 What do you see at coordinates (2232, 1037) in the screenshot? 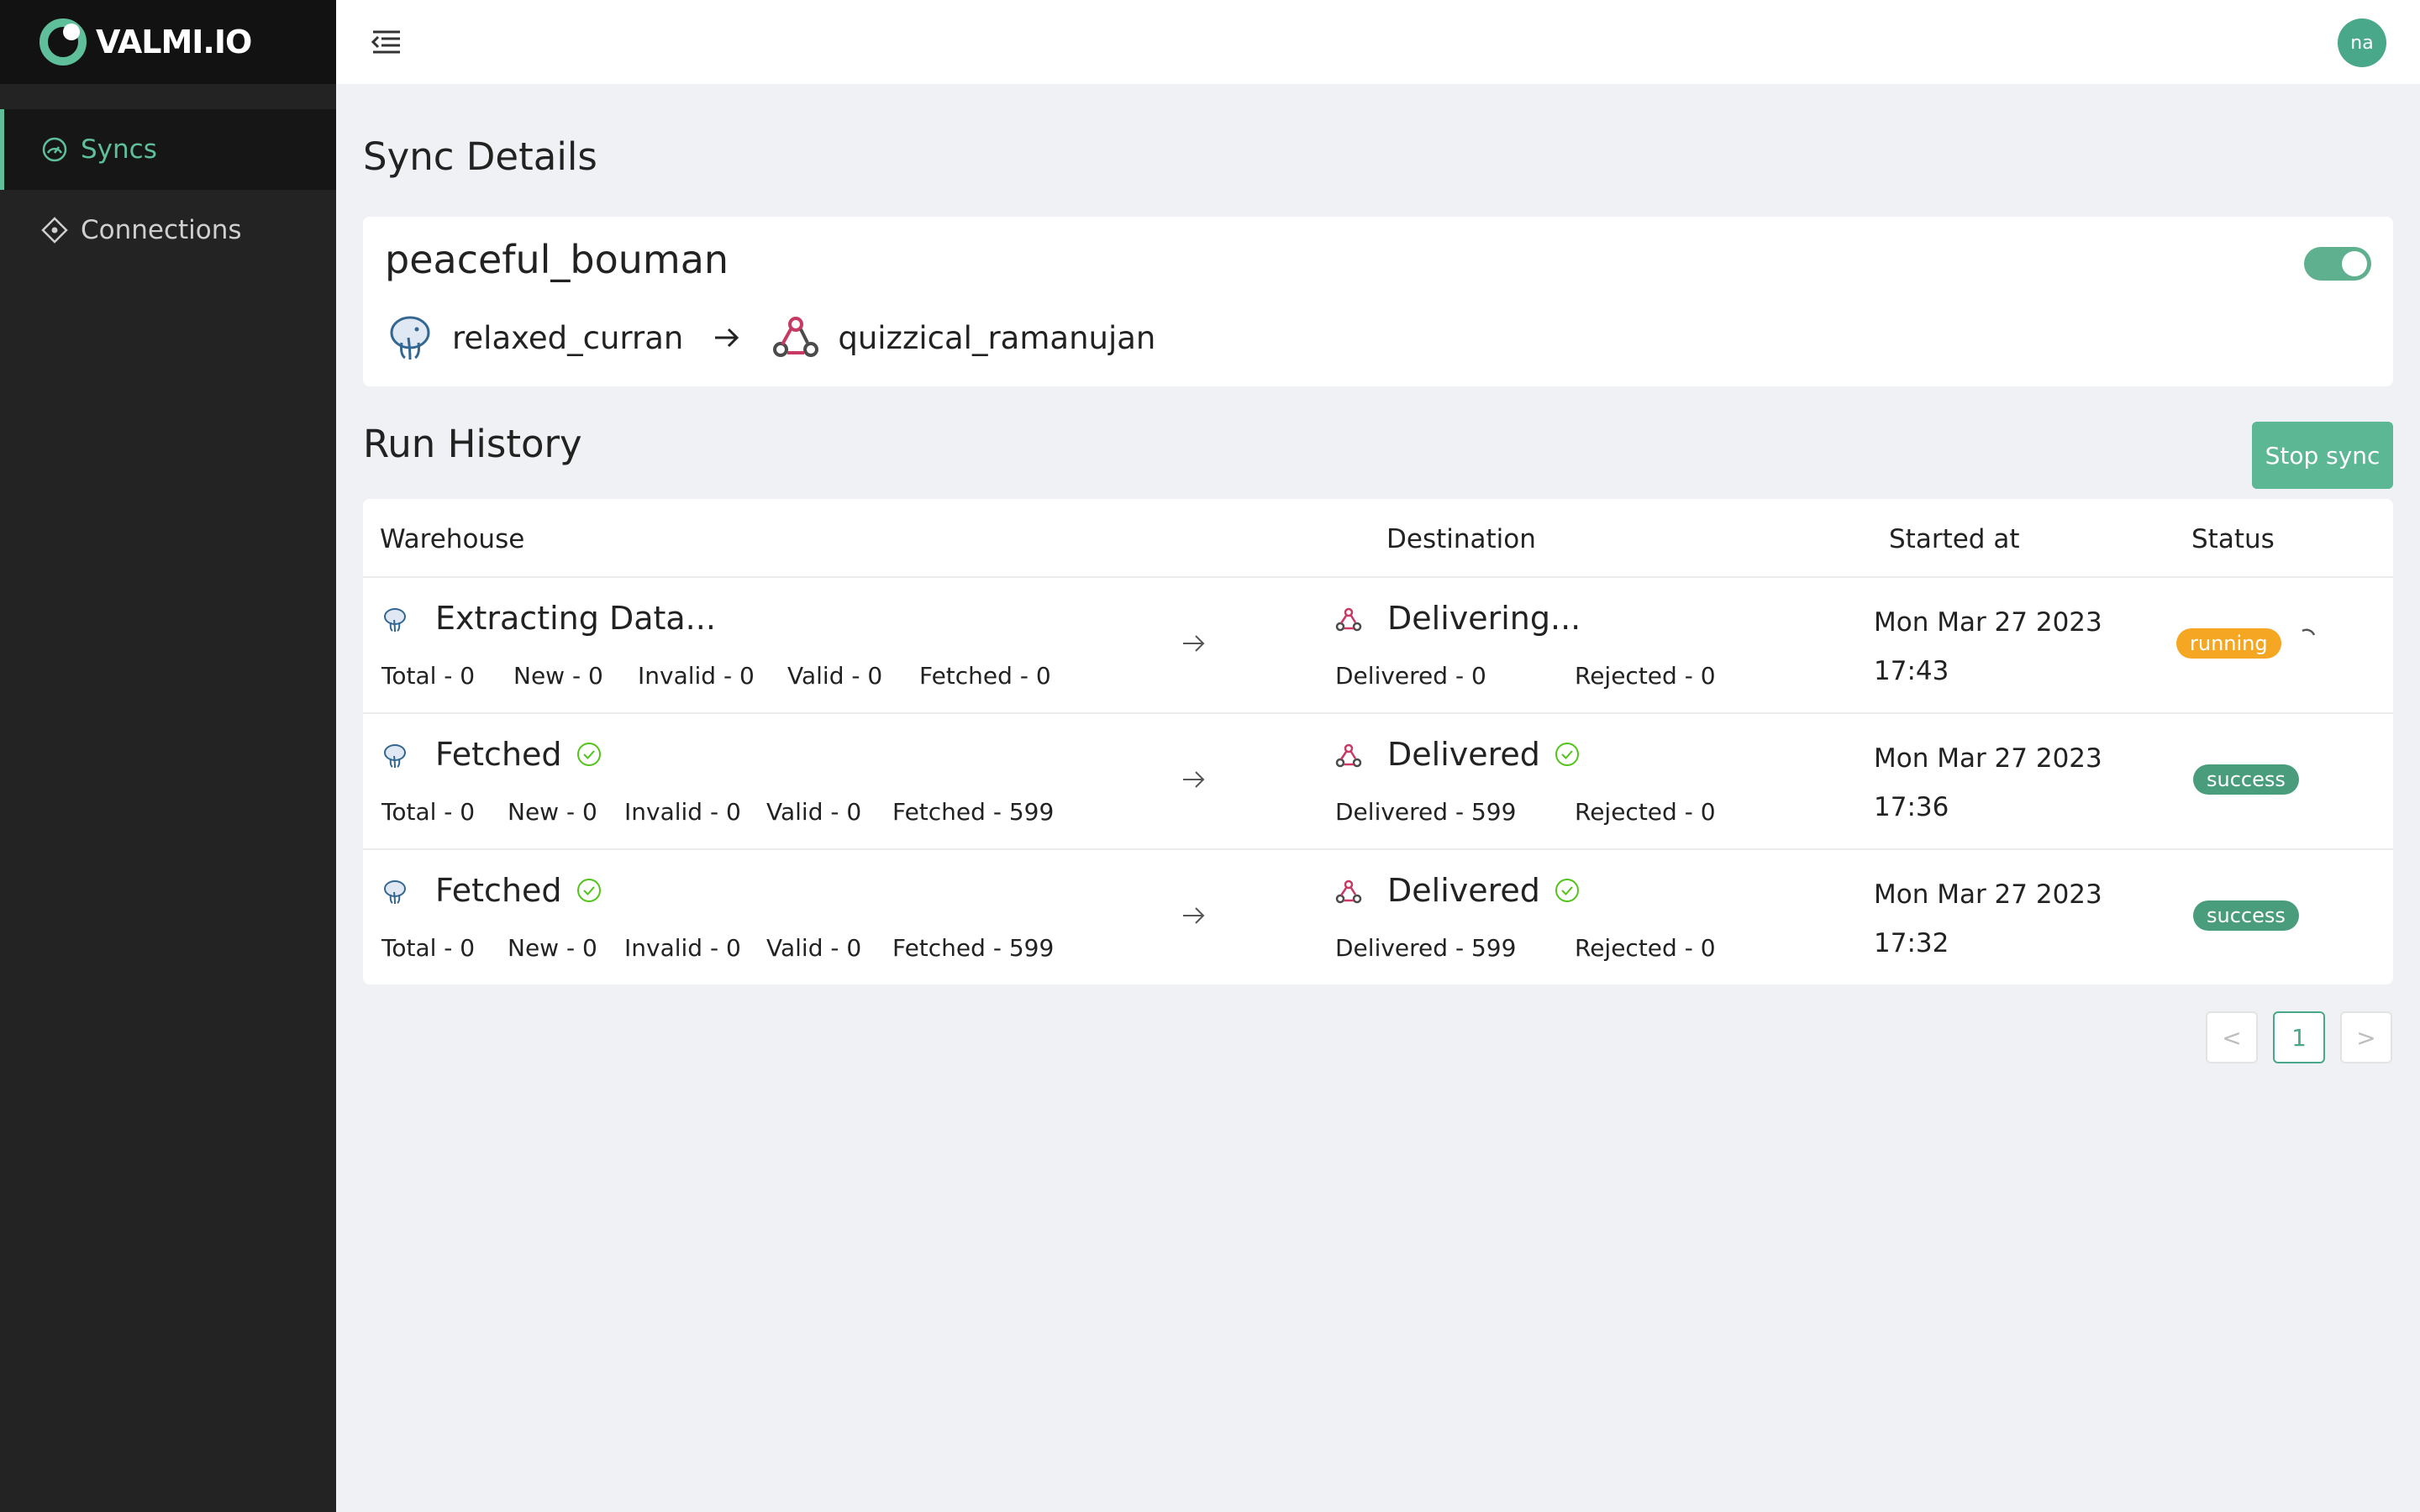
I see `pagination-prev-button: <` at bounding box center [2232, 1037].